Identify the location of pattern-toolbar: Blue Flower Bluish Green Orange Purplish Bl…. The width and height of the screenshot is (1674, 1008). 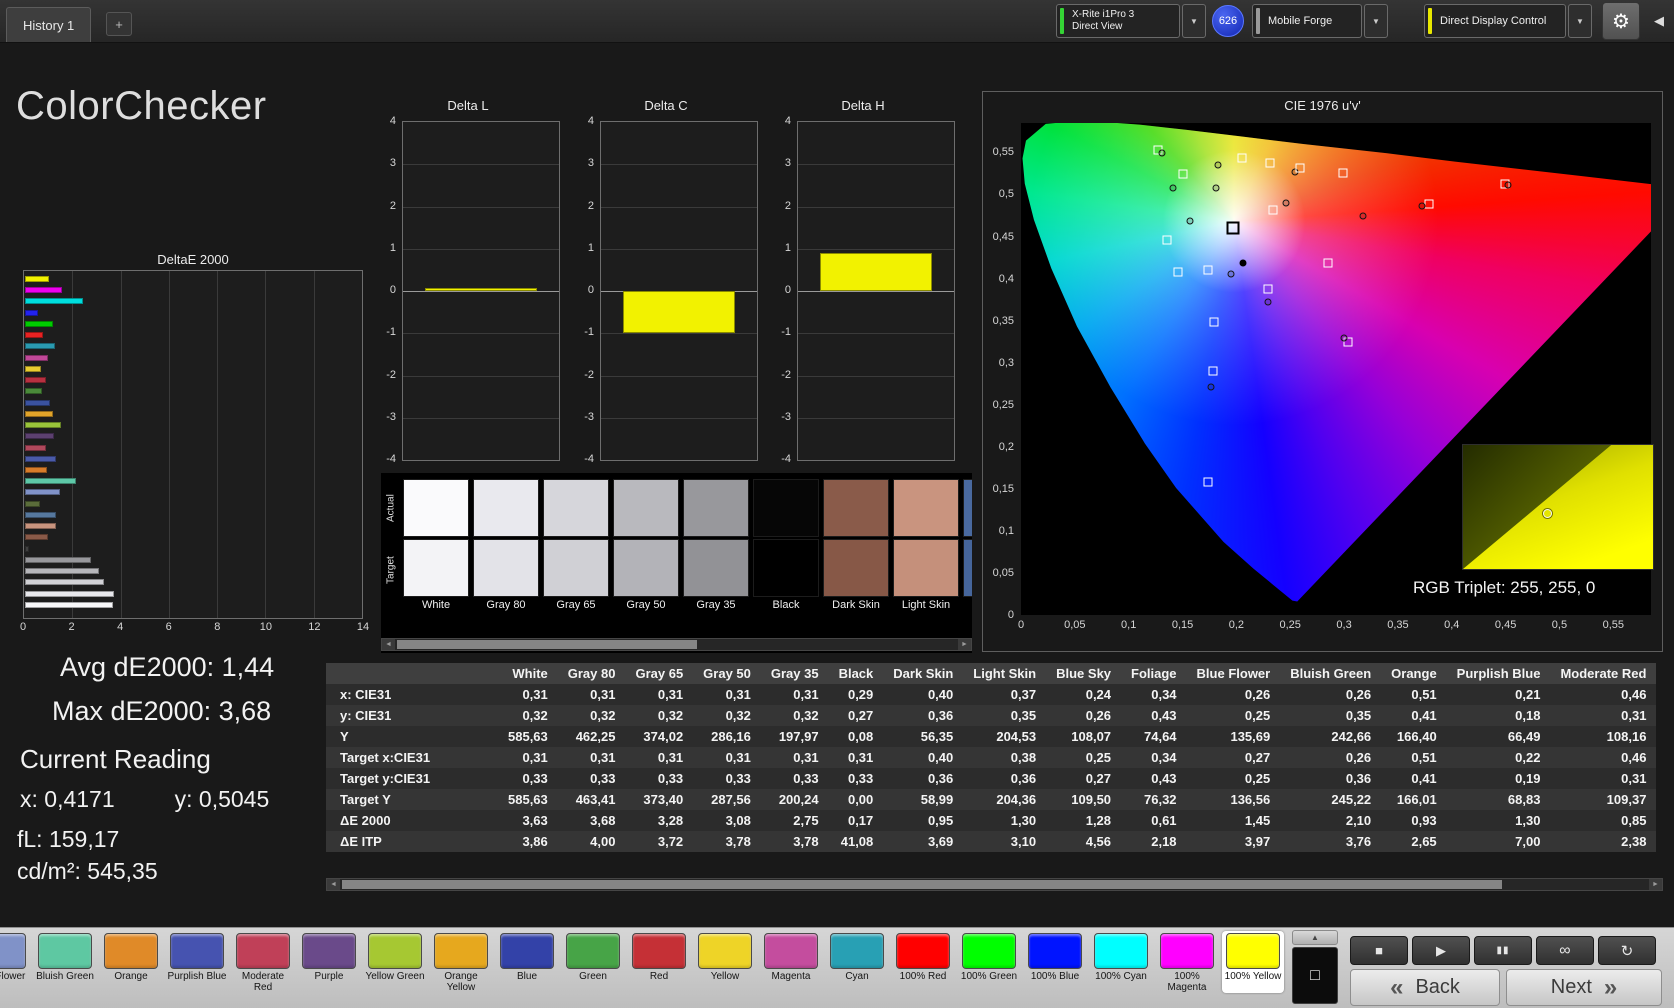
(837, 967).